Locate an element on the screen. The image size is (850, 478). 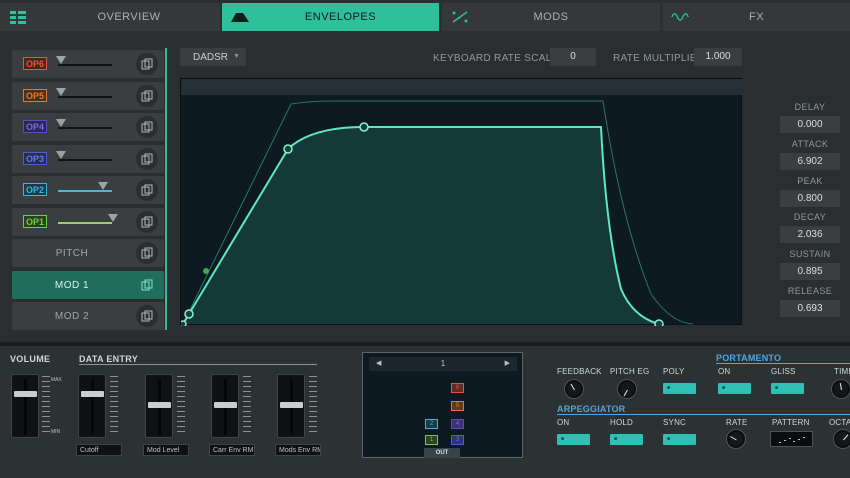
data-entry-divider is located at coordinates (198, 364).